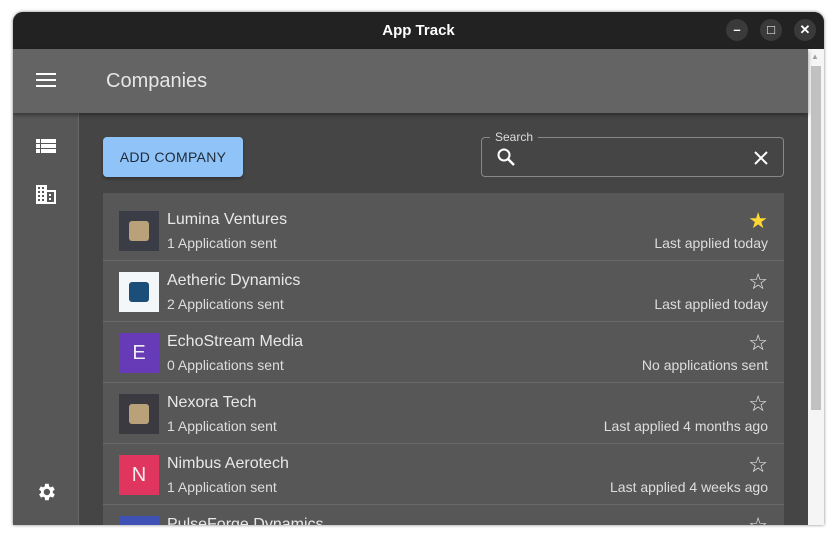 This screenshot has height=541, width=837. I want to click on list-icon, so click(46, 146).